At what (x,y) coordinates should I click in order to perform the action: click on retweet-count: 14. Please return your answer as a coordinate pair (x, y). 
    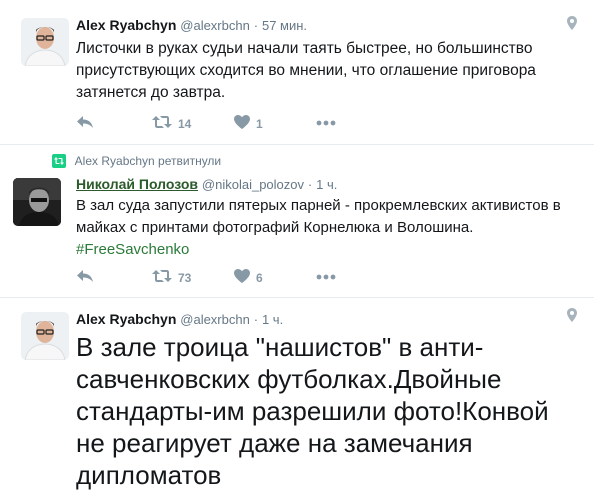
    Looking at the image, I should click on (185, 123).